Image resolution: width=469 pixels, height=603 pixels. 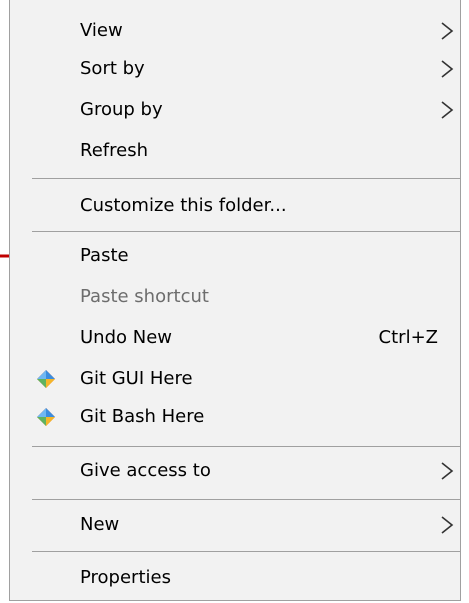 What do you see at coordinates (235, 578) in the screenshot?
I see `menu-item-properties: Properties` at bounding box center [235, 578].